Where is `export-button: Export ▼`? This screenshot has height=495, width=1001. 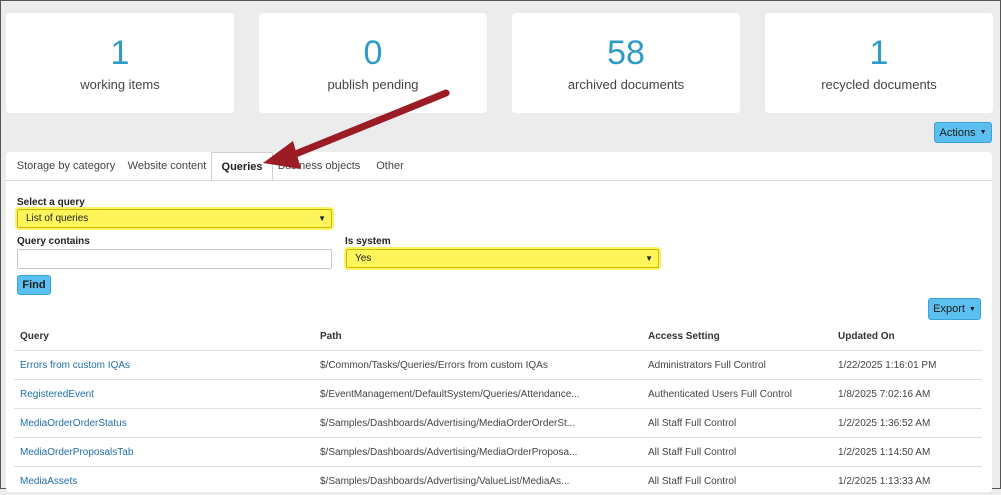
export-button: Export ▼ is located at coordinates (954, 309).